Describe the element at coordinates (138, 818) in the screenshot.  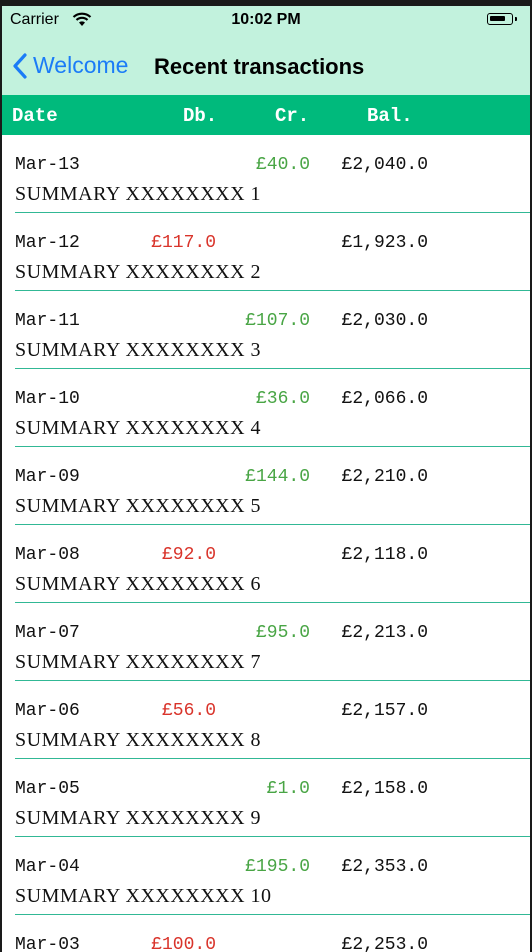
I see `row-summary: SUMMARY XXXXXXXX 9` at that location.